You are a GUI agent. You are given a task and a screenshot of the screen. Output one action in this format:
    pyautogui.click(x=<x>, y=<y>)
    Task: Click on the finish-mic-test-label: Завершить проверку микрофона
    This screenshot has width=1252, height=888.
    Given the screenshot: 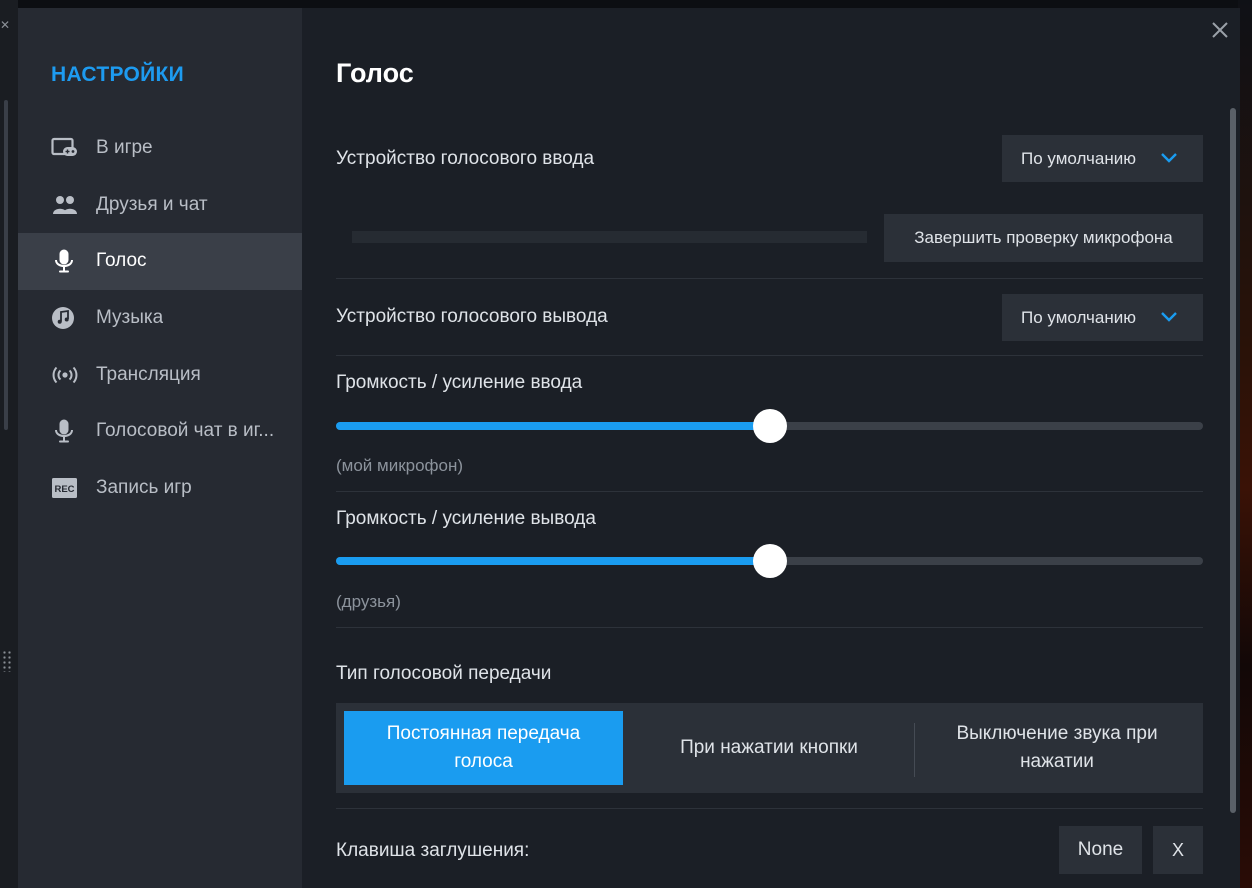 What is the action you would take?
    pyautogui.click(x=1043, y=237)
    